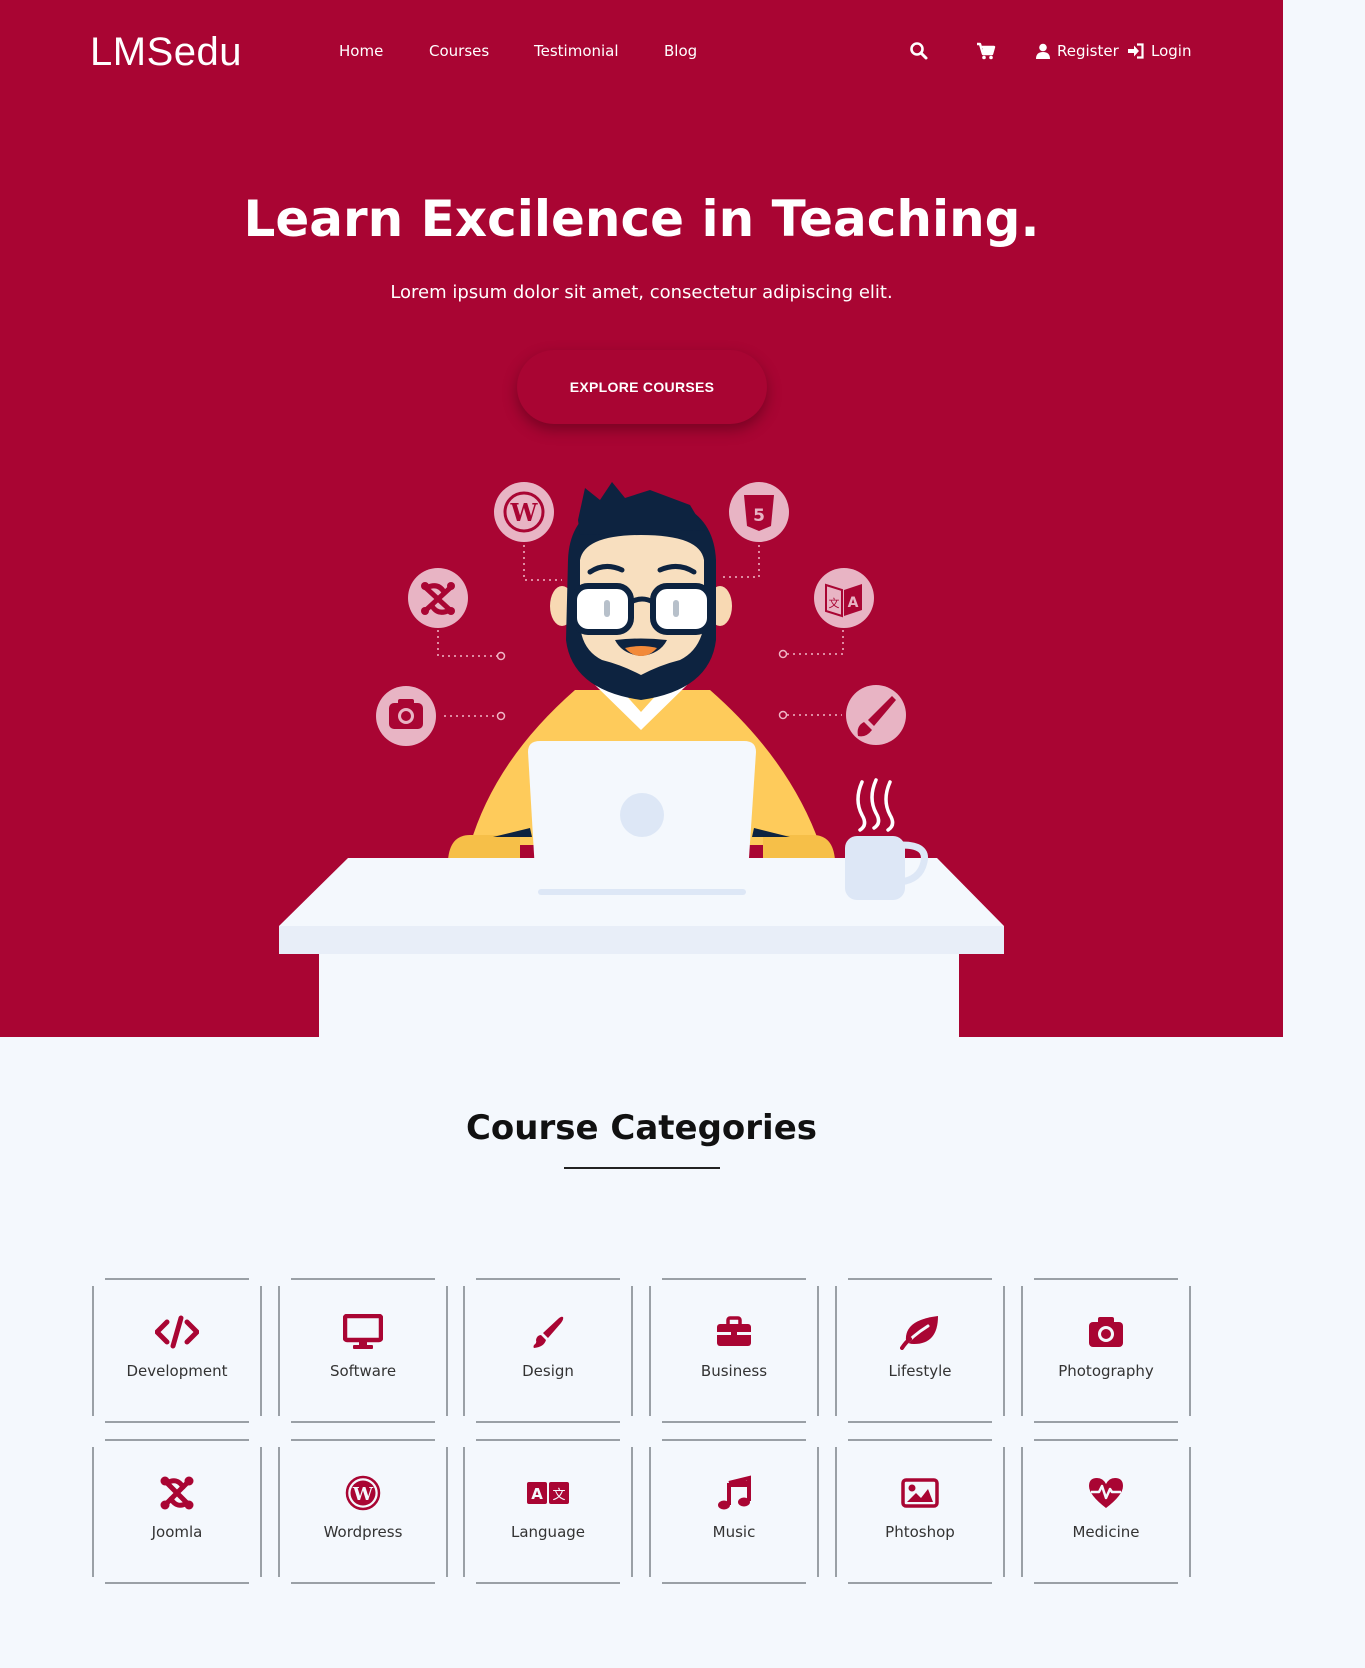 The image size is (1365, 1668). I want to click on joomla-icon, so click(177, 1493).